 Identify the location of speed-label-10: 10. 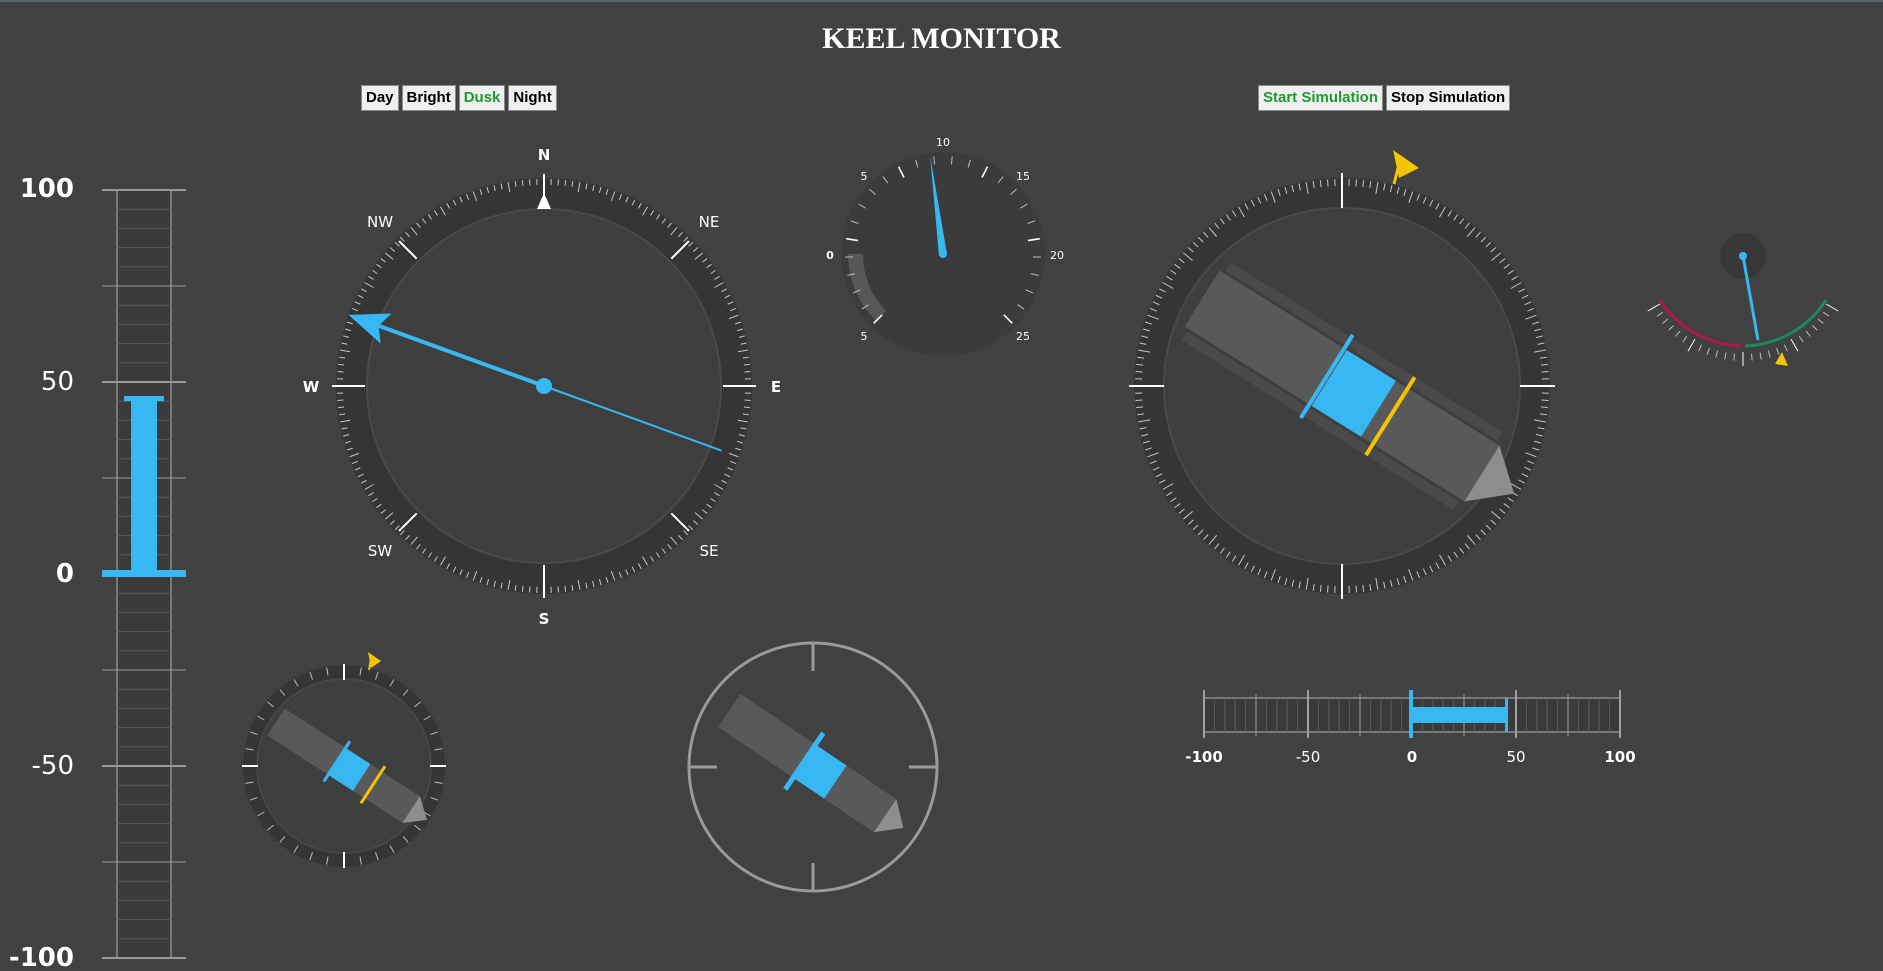
(943, 142).